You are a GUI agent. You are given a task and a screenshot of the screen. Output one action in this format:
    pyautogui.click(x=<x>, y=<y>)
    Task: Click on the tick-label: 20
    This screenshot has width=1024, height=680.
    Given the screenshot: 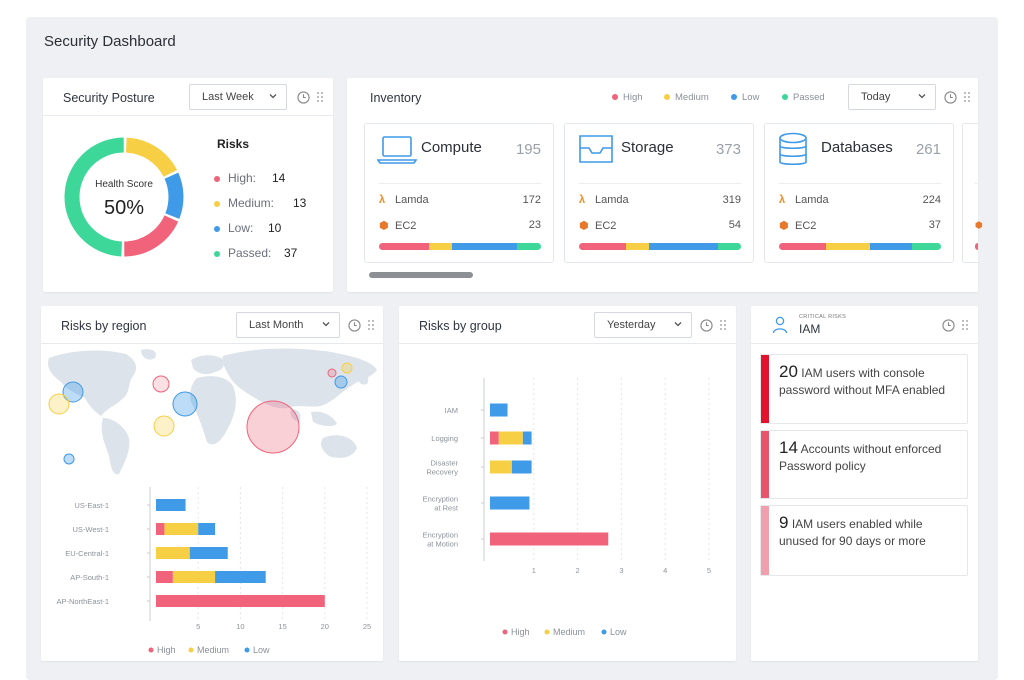 What is the action you would take?
    pyautogui.click(x=325, y=626)
    